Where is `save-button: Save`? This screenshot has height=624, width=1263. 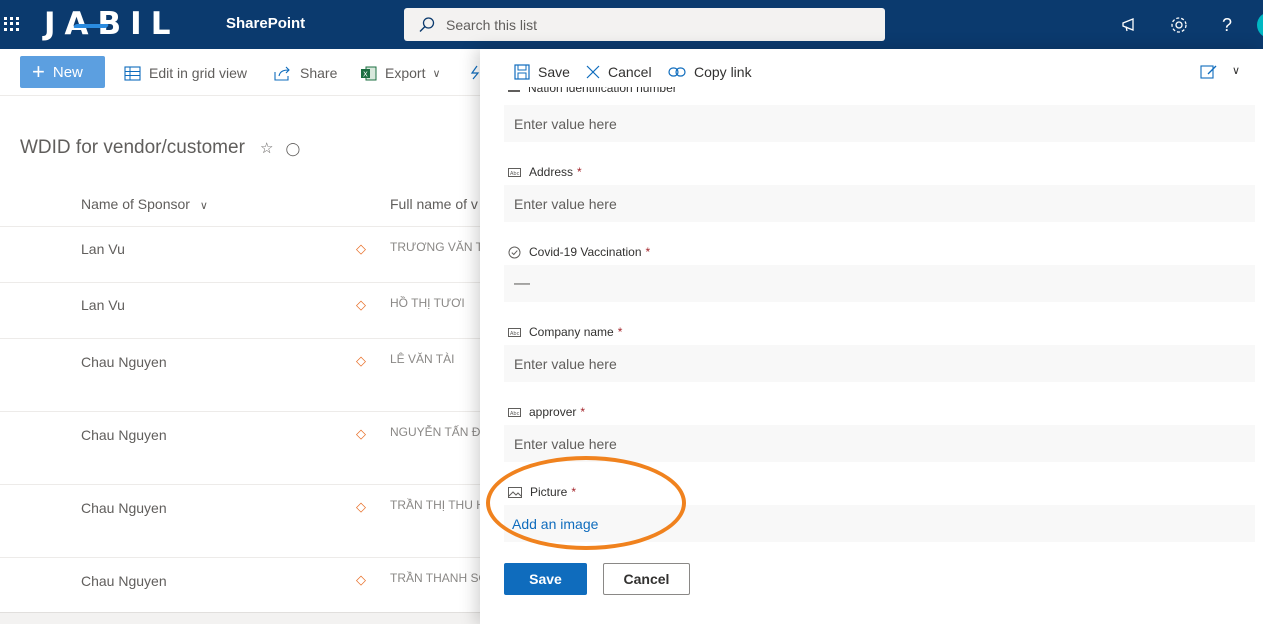
save-button: Save is located at coordinates (545, 579).